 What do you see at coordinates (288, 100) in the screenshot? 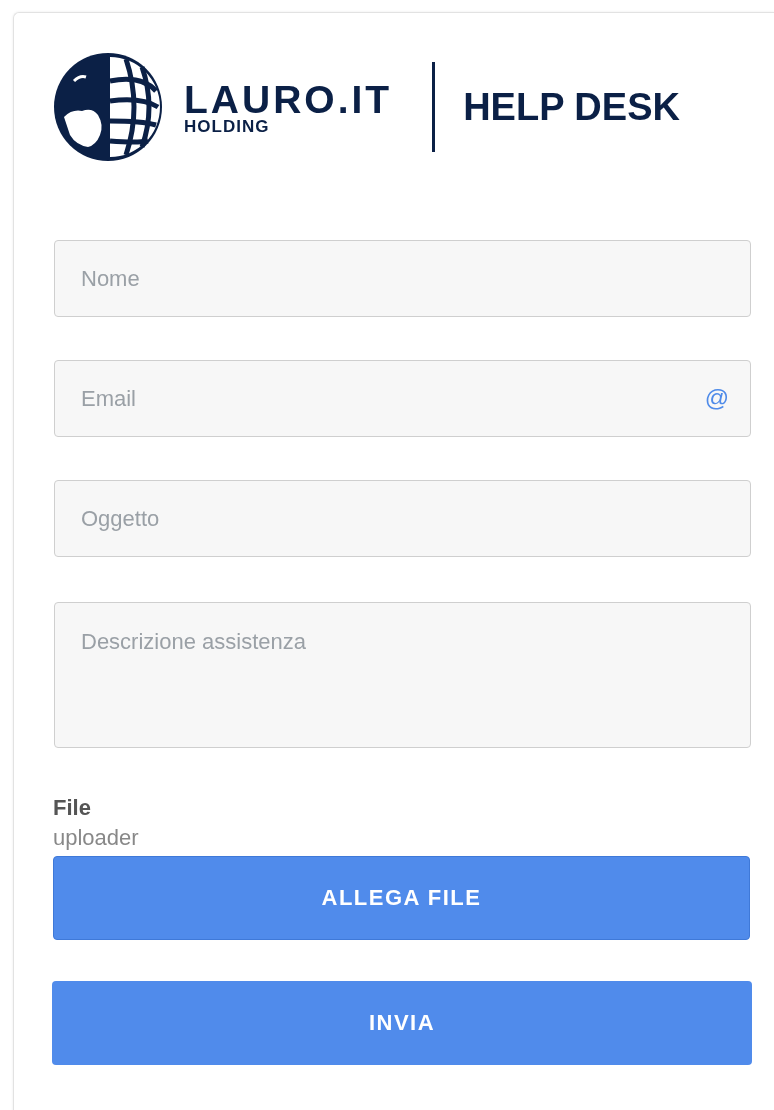
I see `brand-name: LAURO.IT` at bounding box center [288, 100].